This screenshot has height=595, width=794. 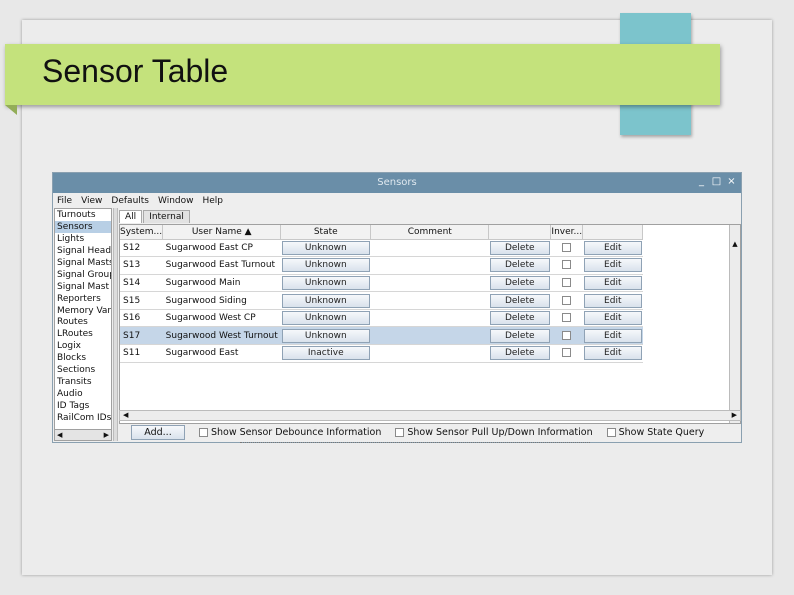 I want to click on table-type-item: Signal Heads, so click(x=83, y=251).